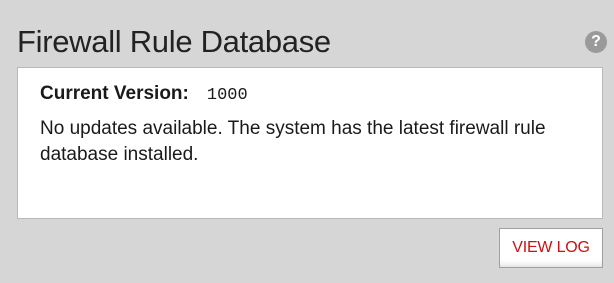 The height and width of the screenshot is (283, 614). Describe the element at coordinates (227, 95) in the screenshot. I see `current-version-value: 1000` at that location.